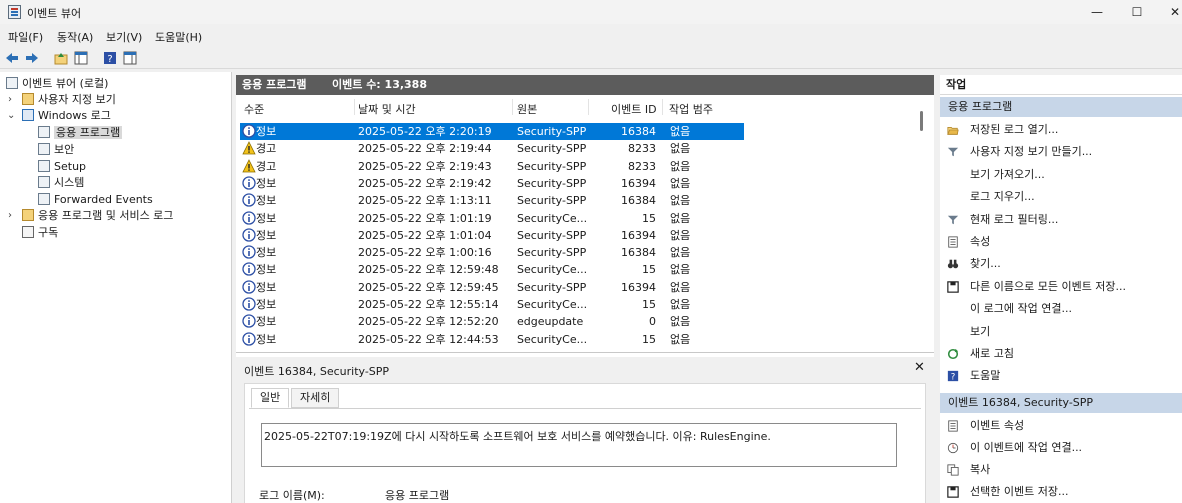 Image resolution: width=1182 pixels, height=503 pixels. Describe the element at coordinates (57, 84) in the screenshot. I see `tree-item-root: 이벤트 뷰어 (로컬)` at that location.